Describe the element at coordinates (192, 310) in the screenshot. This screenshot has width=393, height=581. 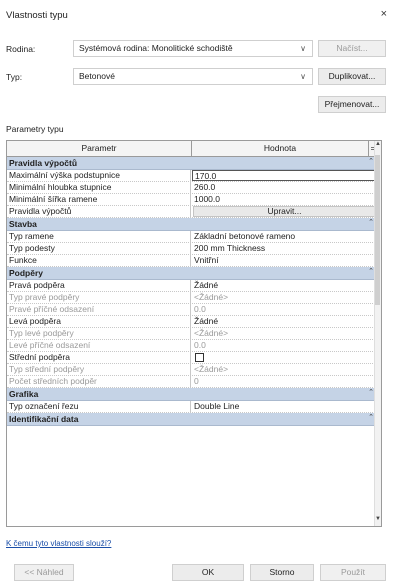
I see `grid-row: Pravé příčné odsazení 0.0` at that location.